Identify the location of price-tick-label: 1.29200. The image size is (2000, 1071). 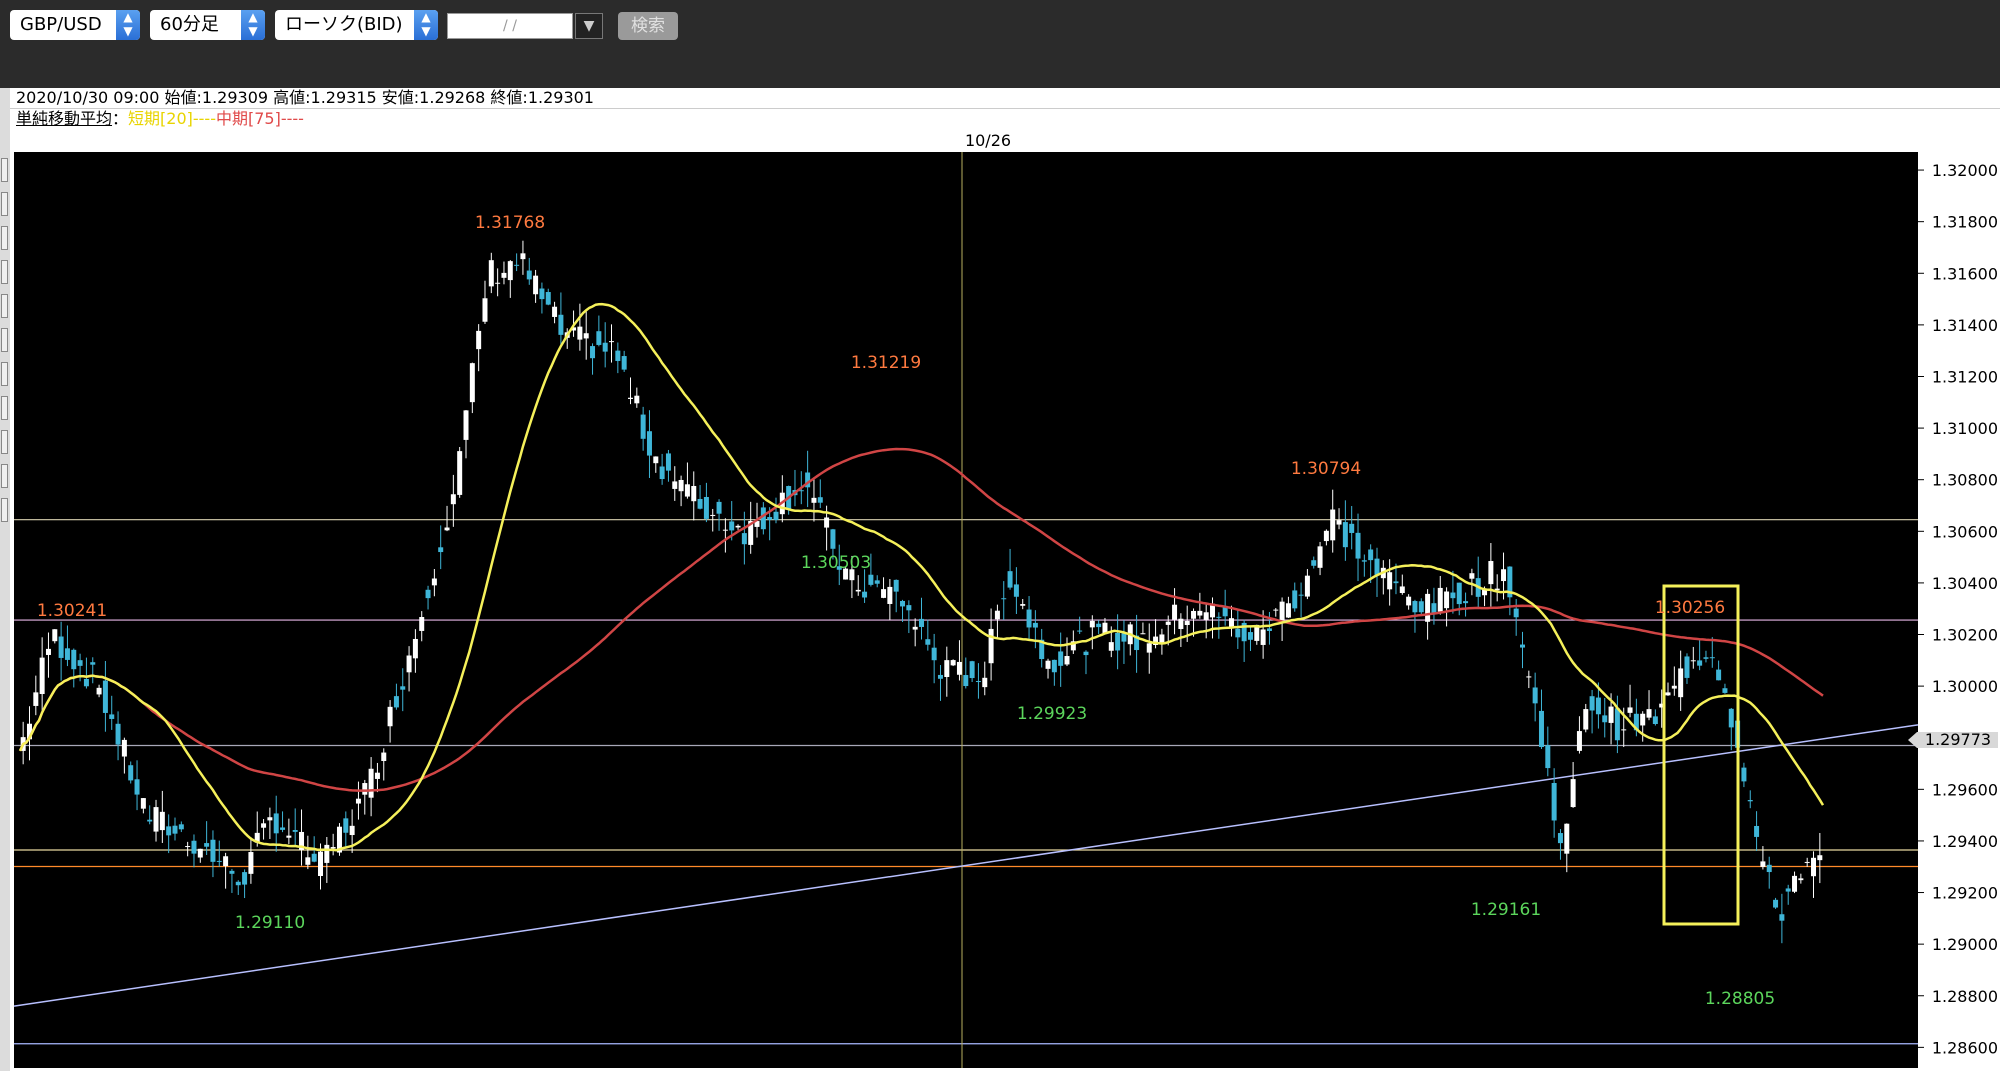
(1965, 893).